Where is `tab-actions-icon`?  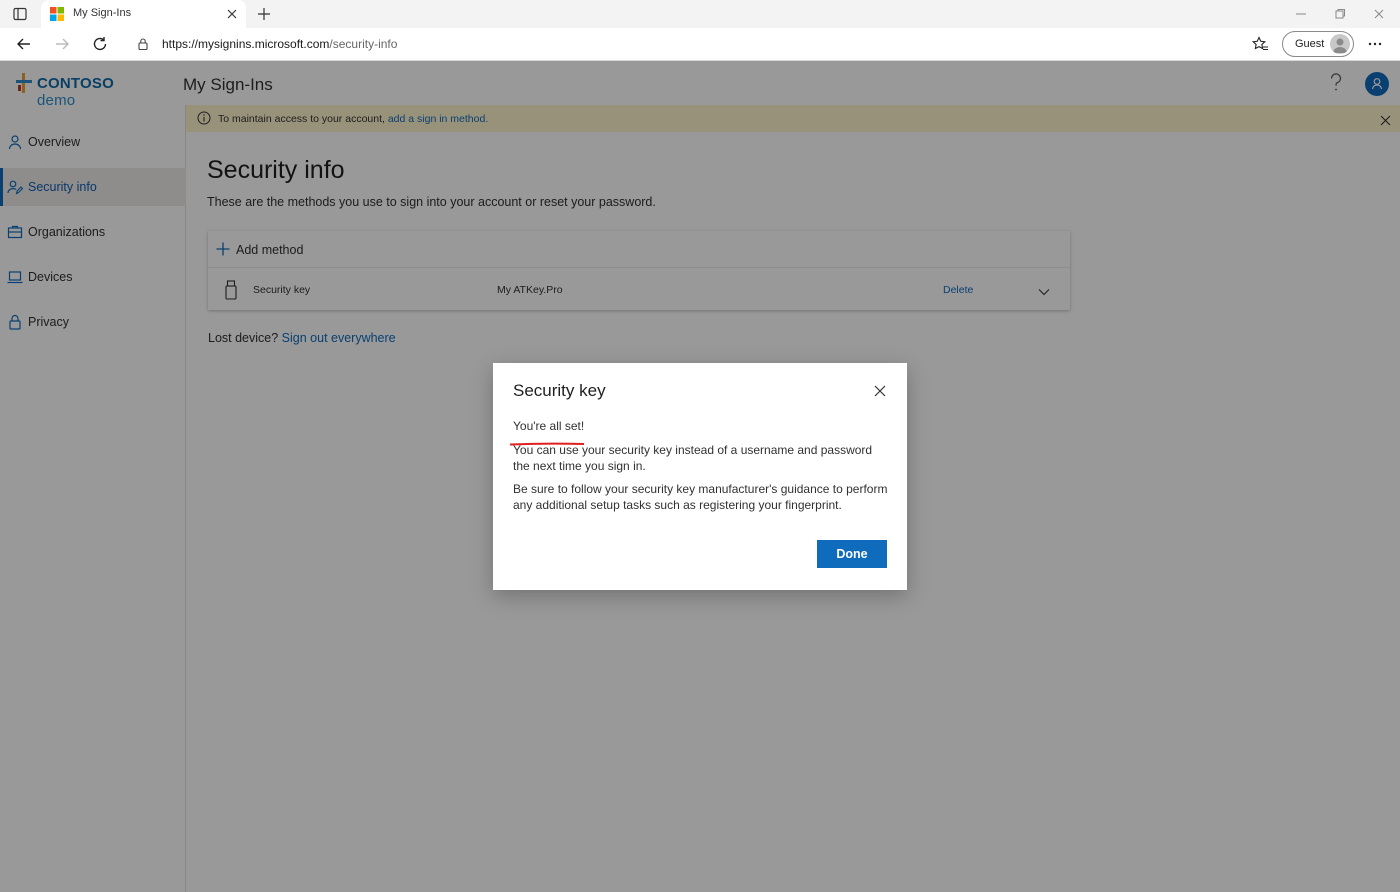 tab-actions-icon is located at coordinates (20, 14).